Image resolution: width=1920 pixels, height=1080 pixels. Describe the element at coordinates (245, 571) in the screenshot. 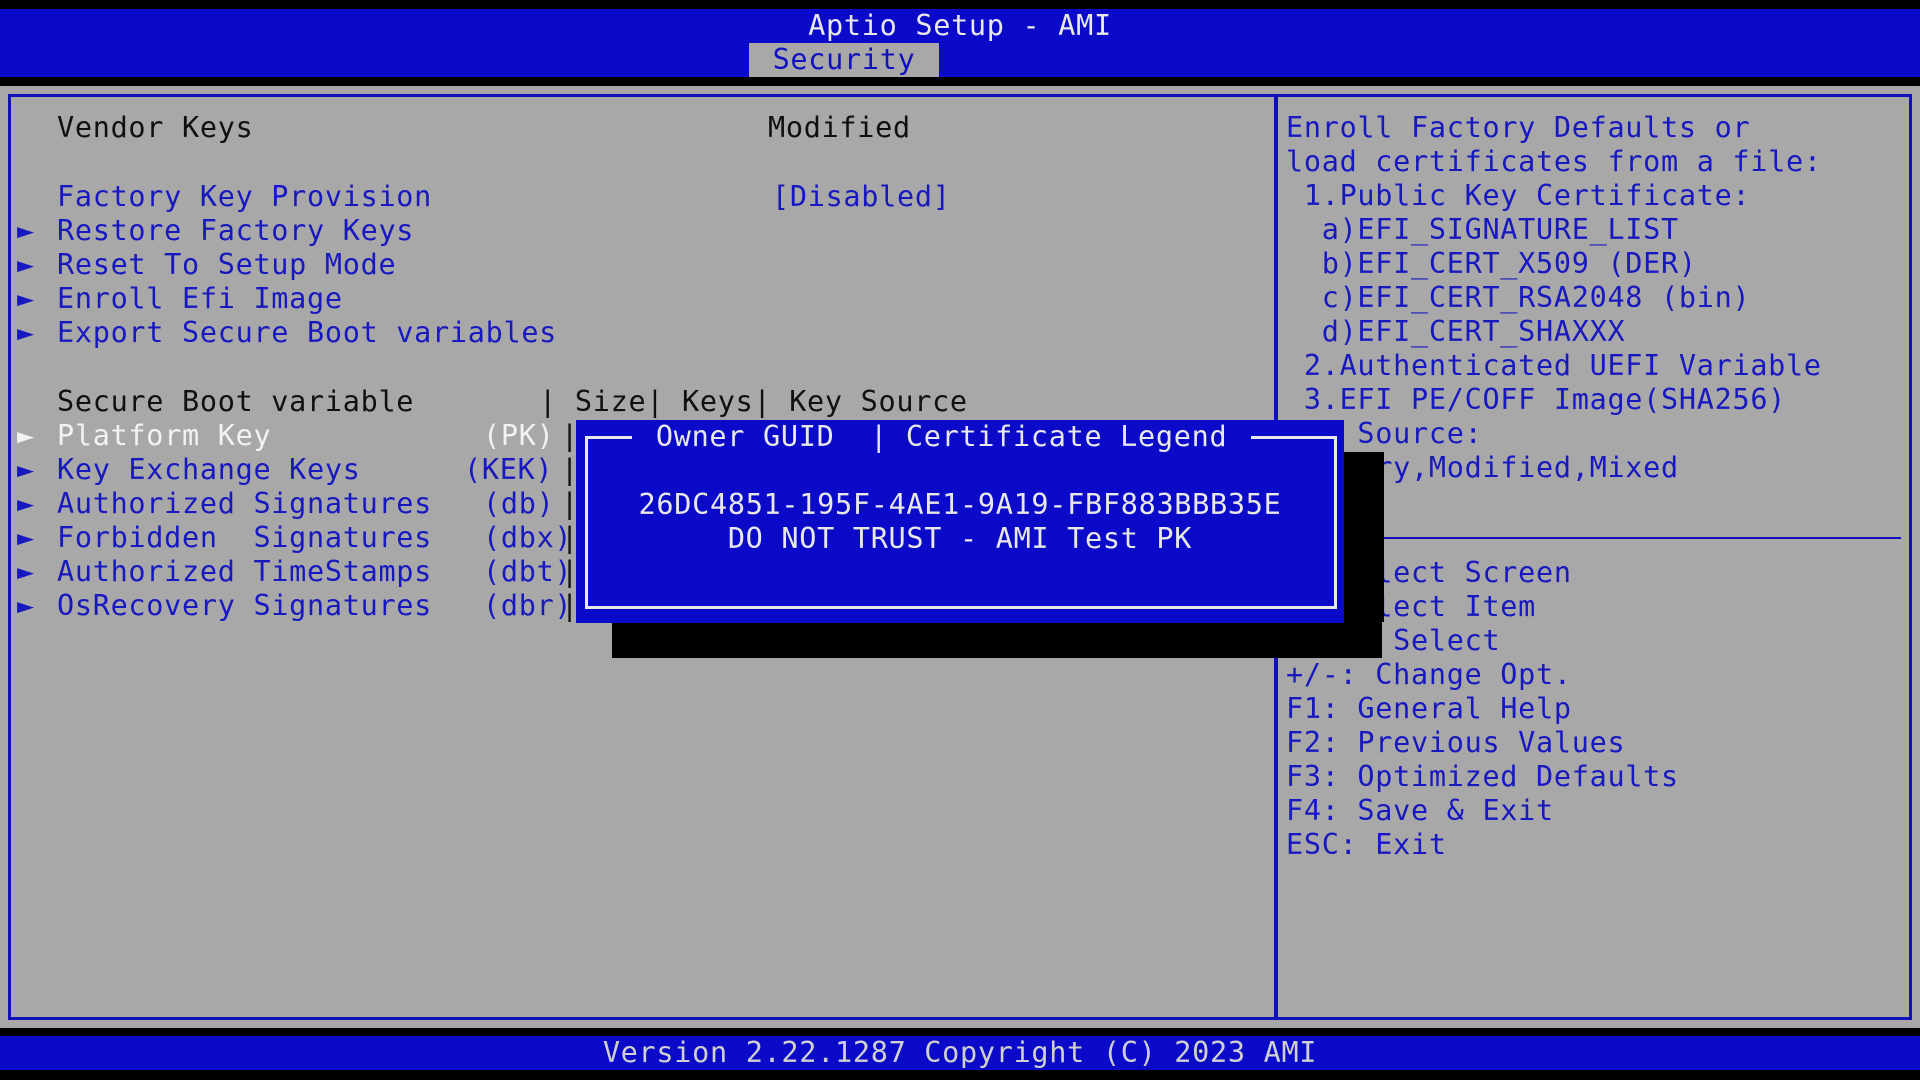

I see `row-name: Authorized TimeStamps` at that location.